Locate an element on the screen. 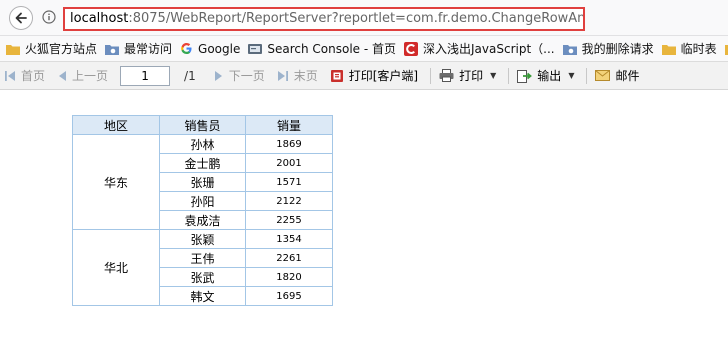 Image resolution: width=728 pixels, height=347 pixels. info-icon is located at coordinates (49, 17).